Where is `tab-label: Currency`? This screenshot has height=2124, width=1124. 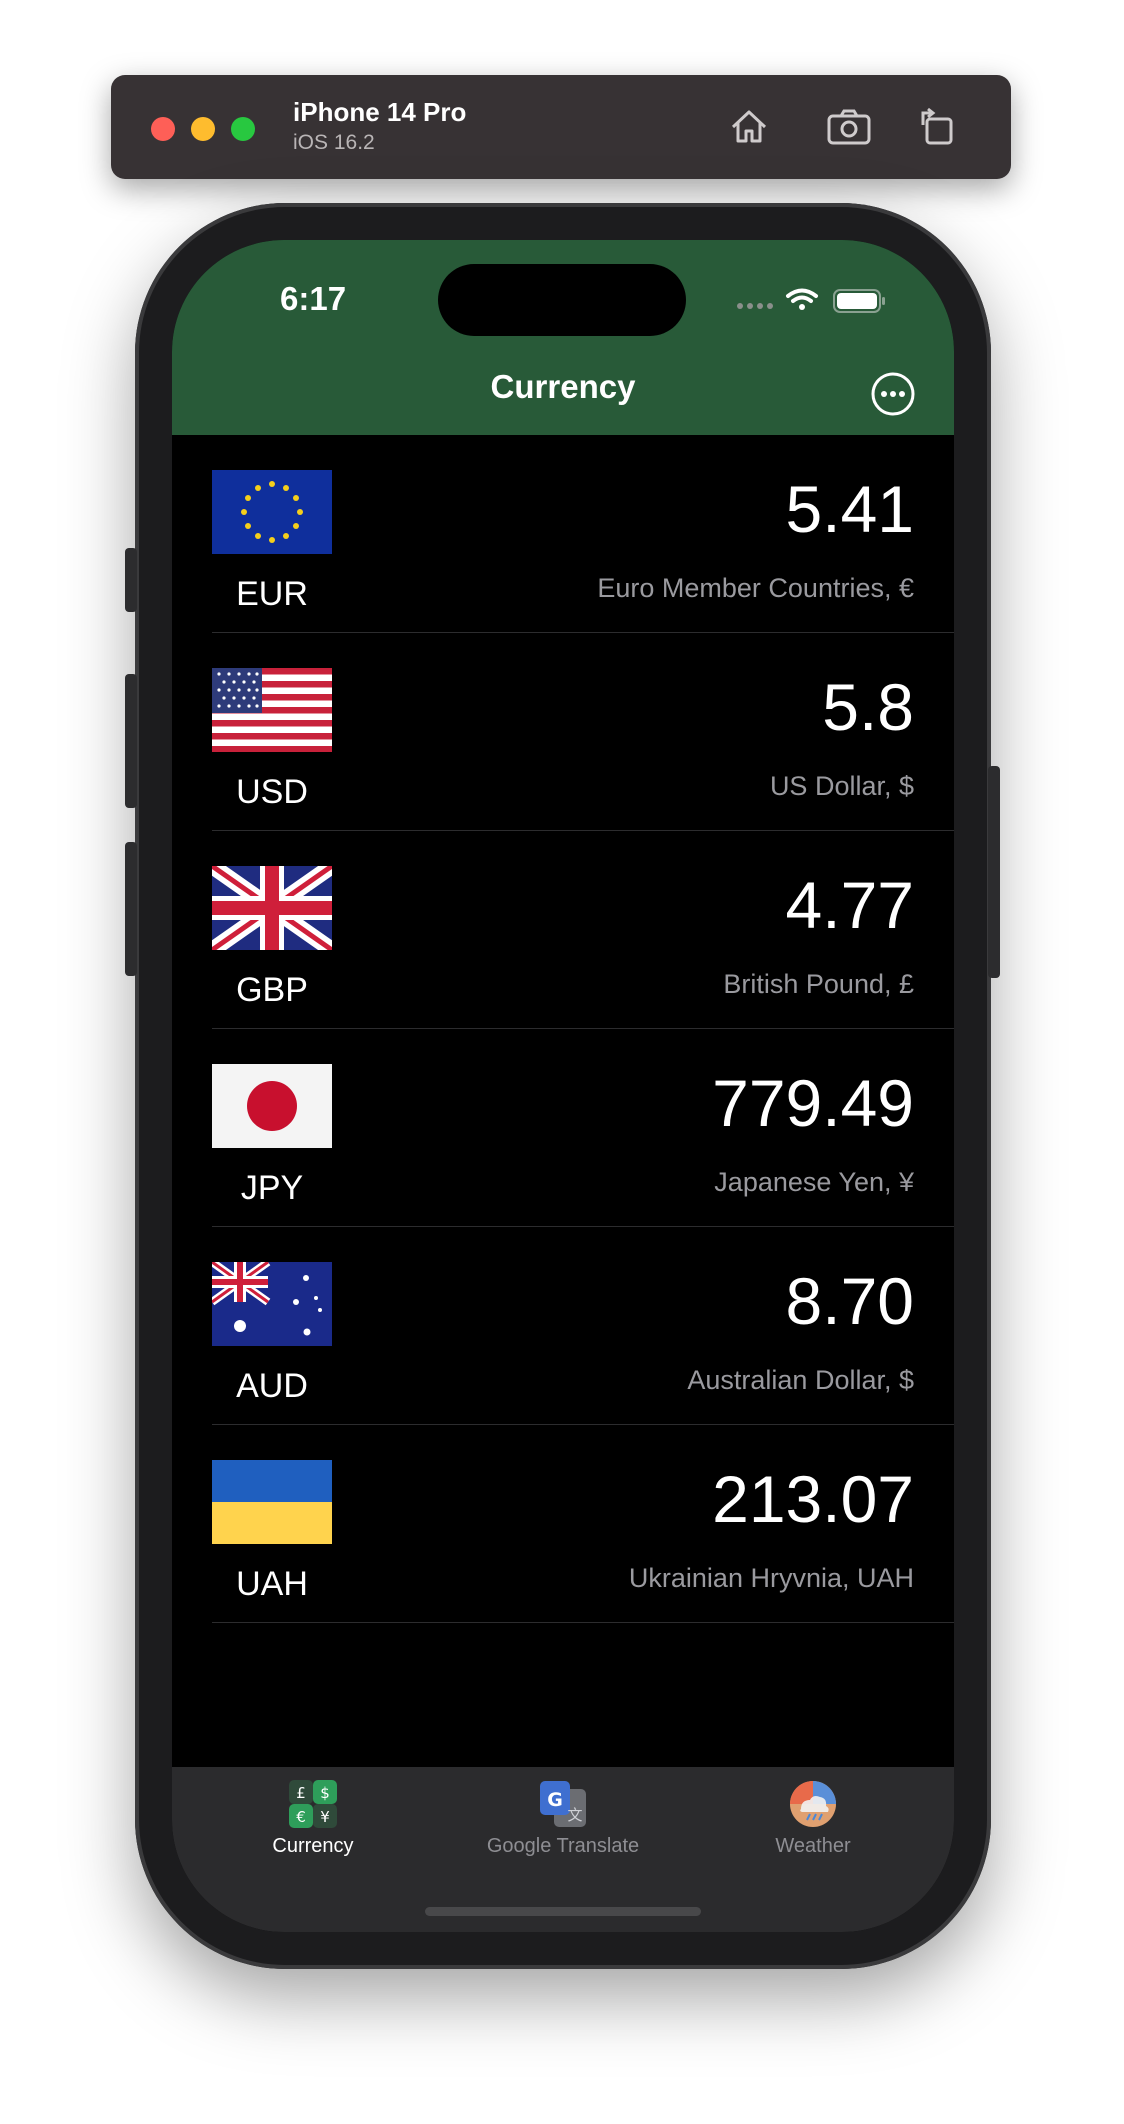
tab-label: Currency is located at coordinates (313, 1846).